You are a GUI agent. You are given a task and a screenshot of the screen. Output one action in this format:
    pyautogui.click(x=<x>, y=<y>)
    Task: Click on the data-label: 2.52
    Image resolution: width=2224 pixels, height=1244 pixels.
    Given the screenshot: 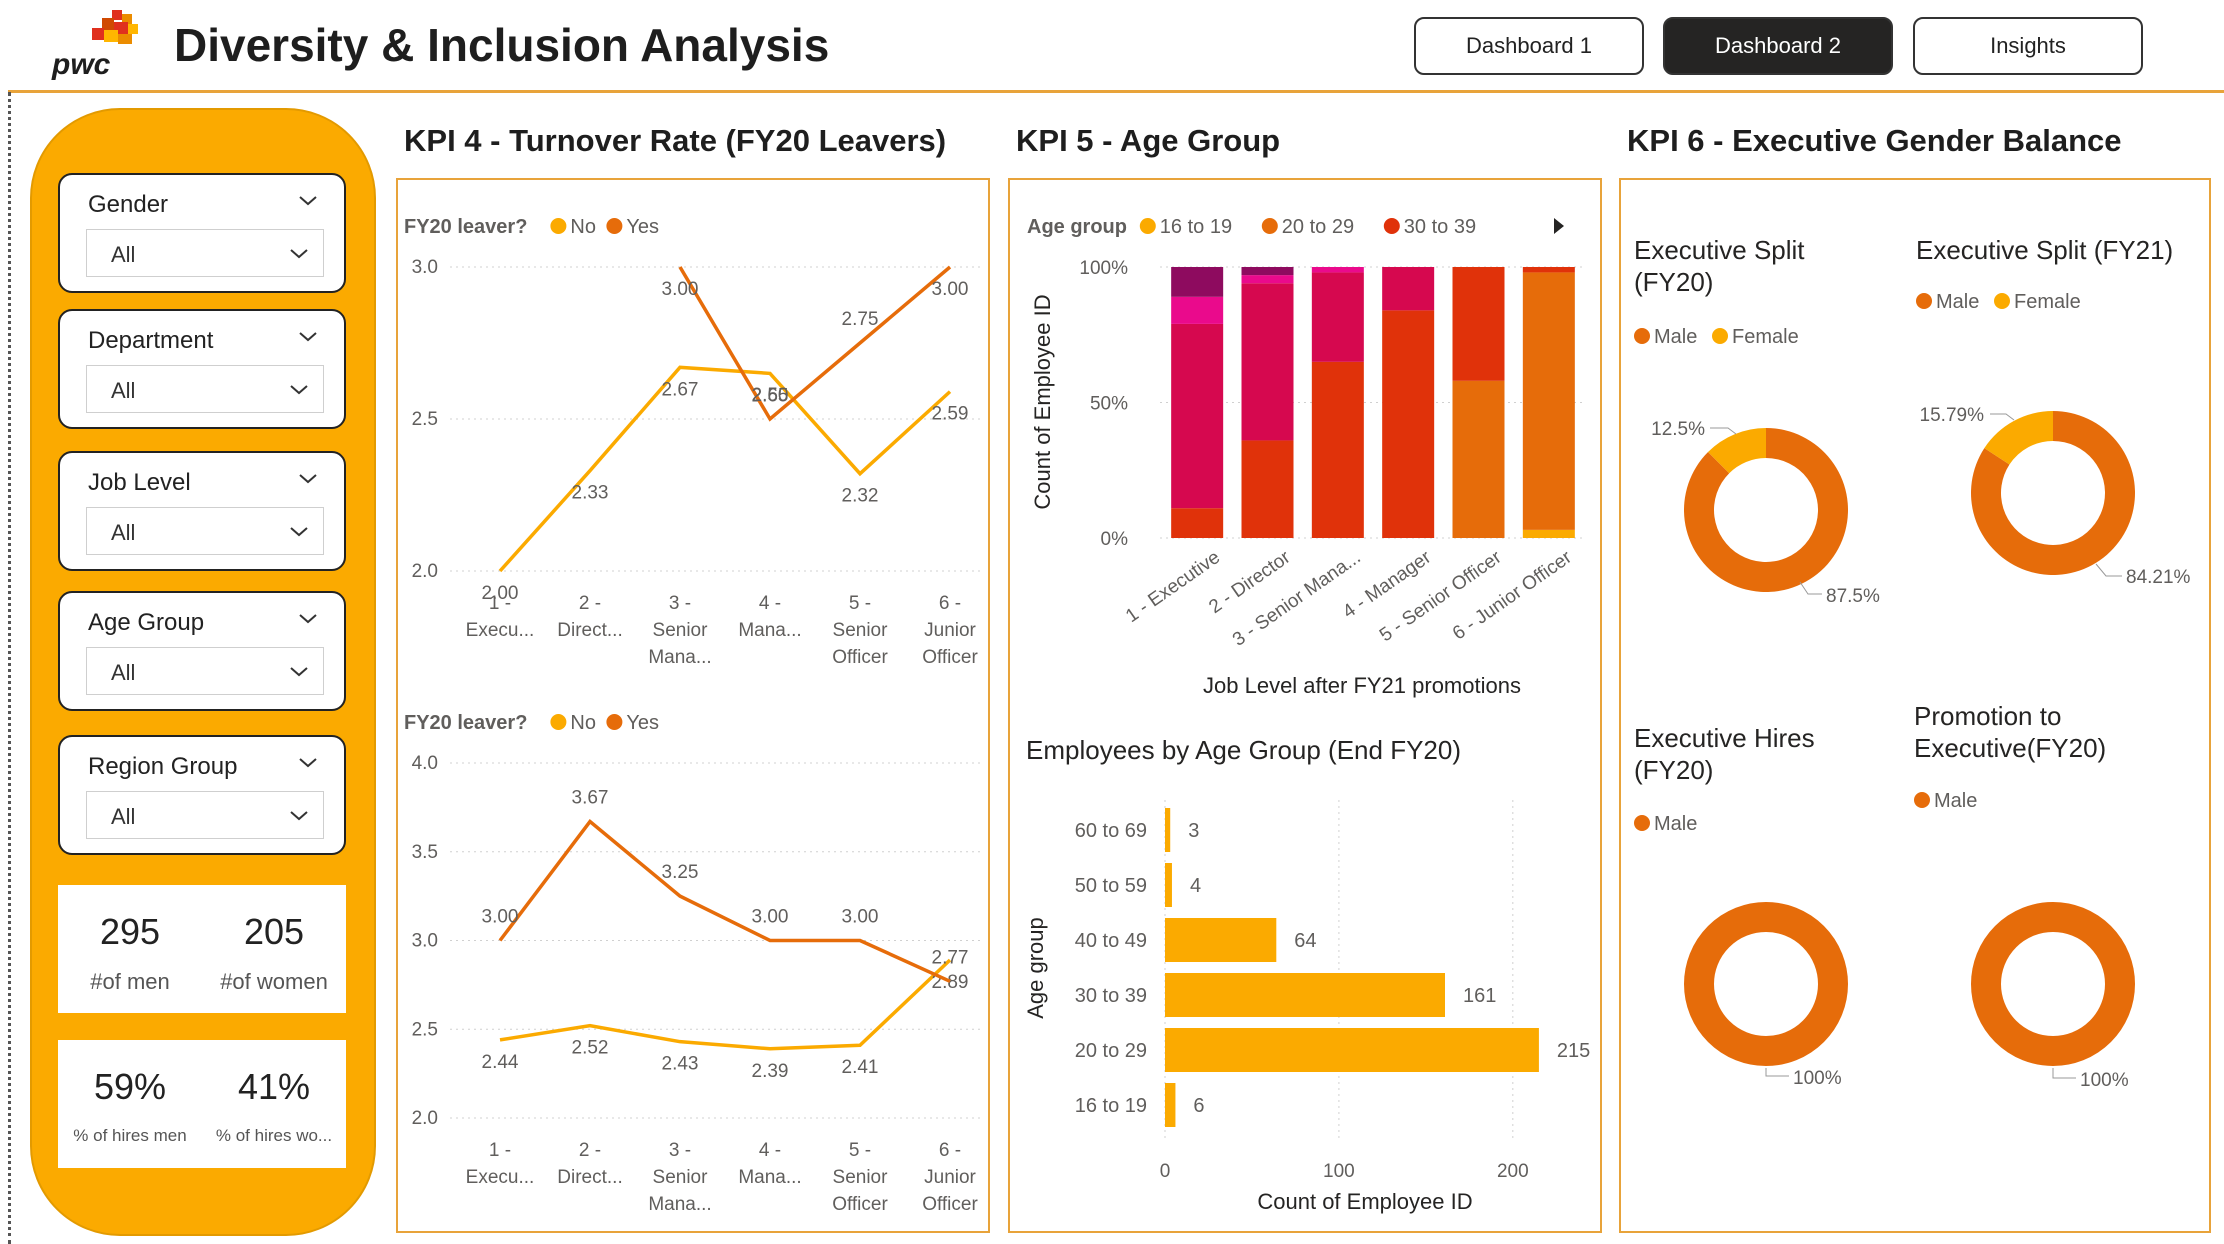 What is the action you would take?
    pyautogui.click(x=590, y=1048)
    